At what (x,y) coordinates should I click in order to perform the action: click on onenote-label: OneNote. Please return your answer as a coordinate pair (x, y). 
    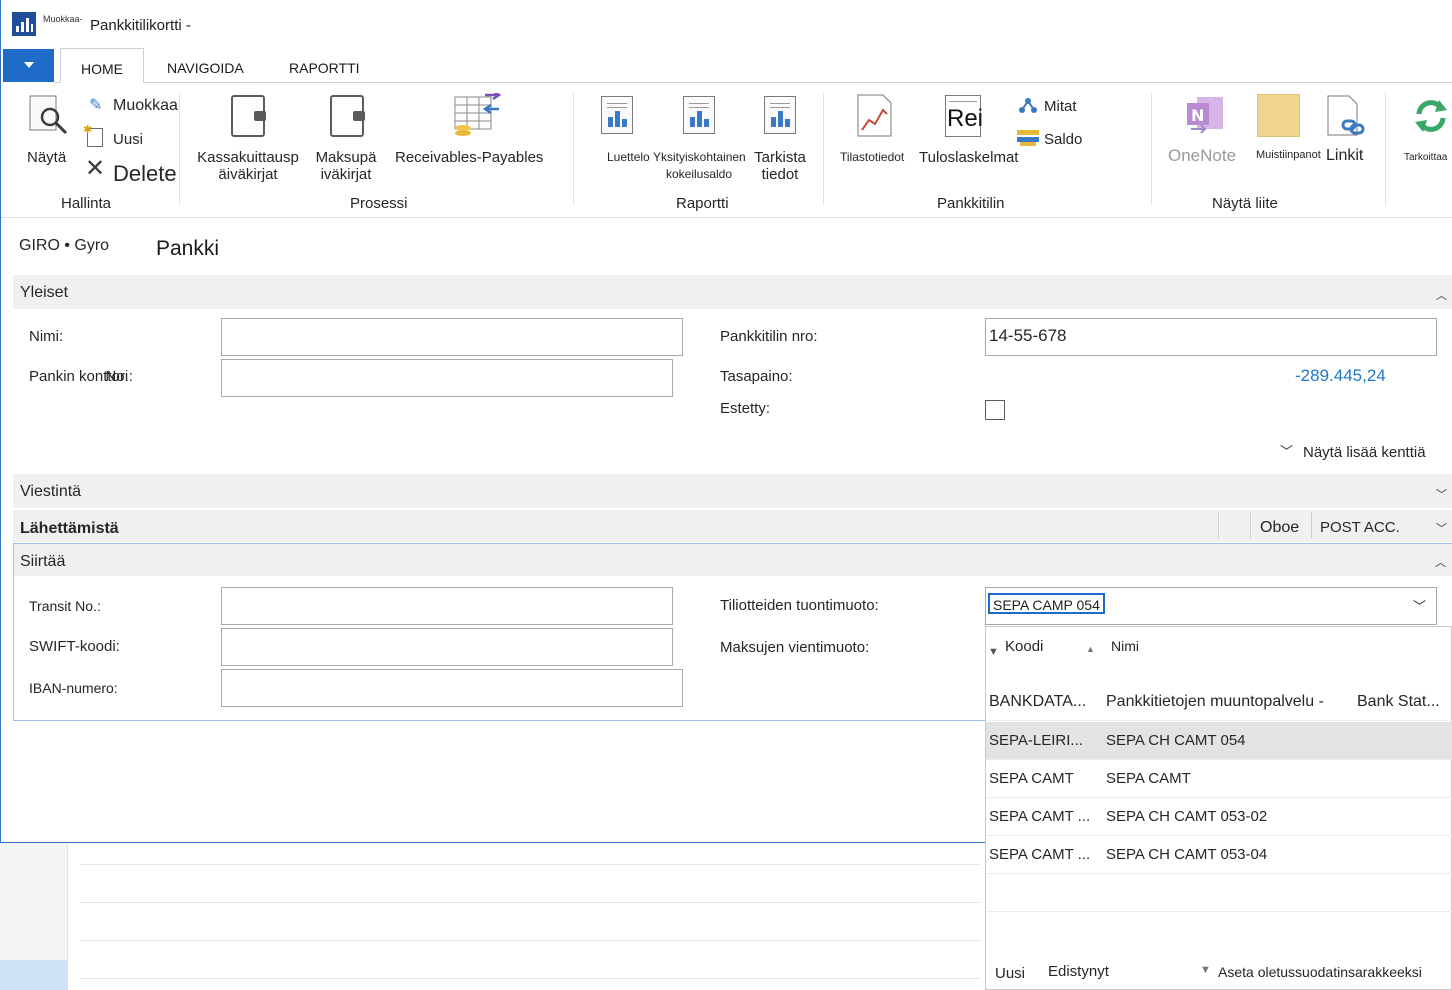
    Looking at the image, I should click on (1202, 155).